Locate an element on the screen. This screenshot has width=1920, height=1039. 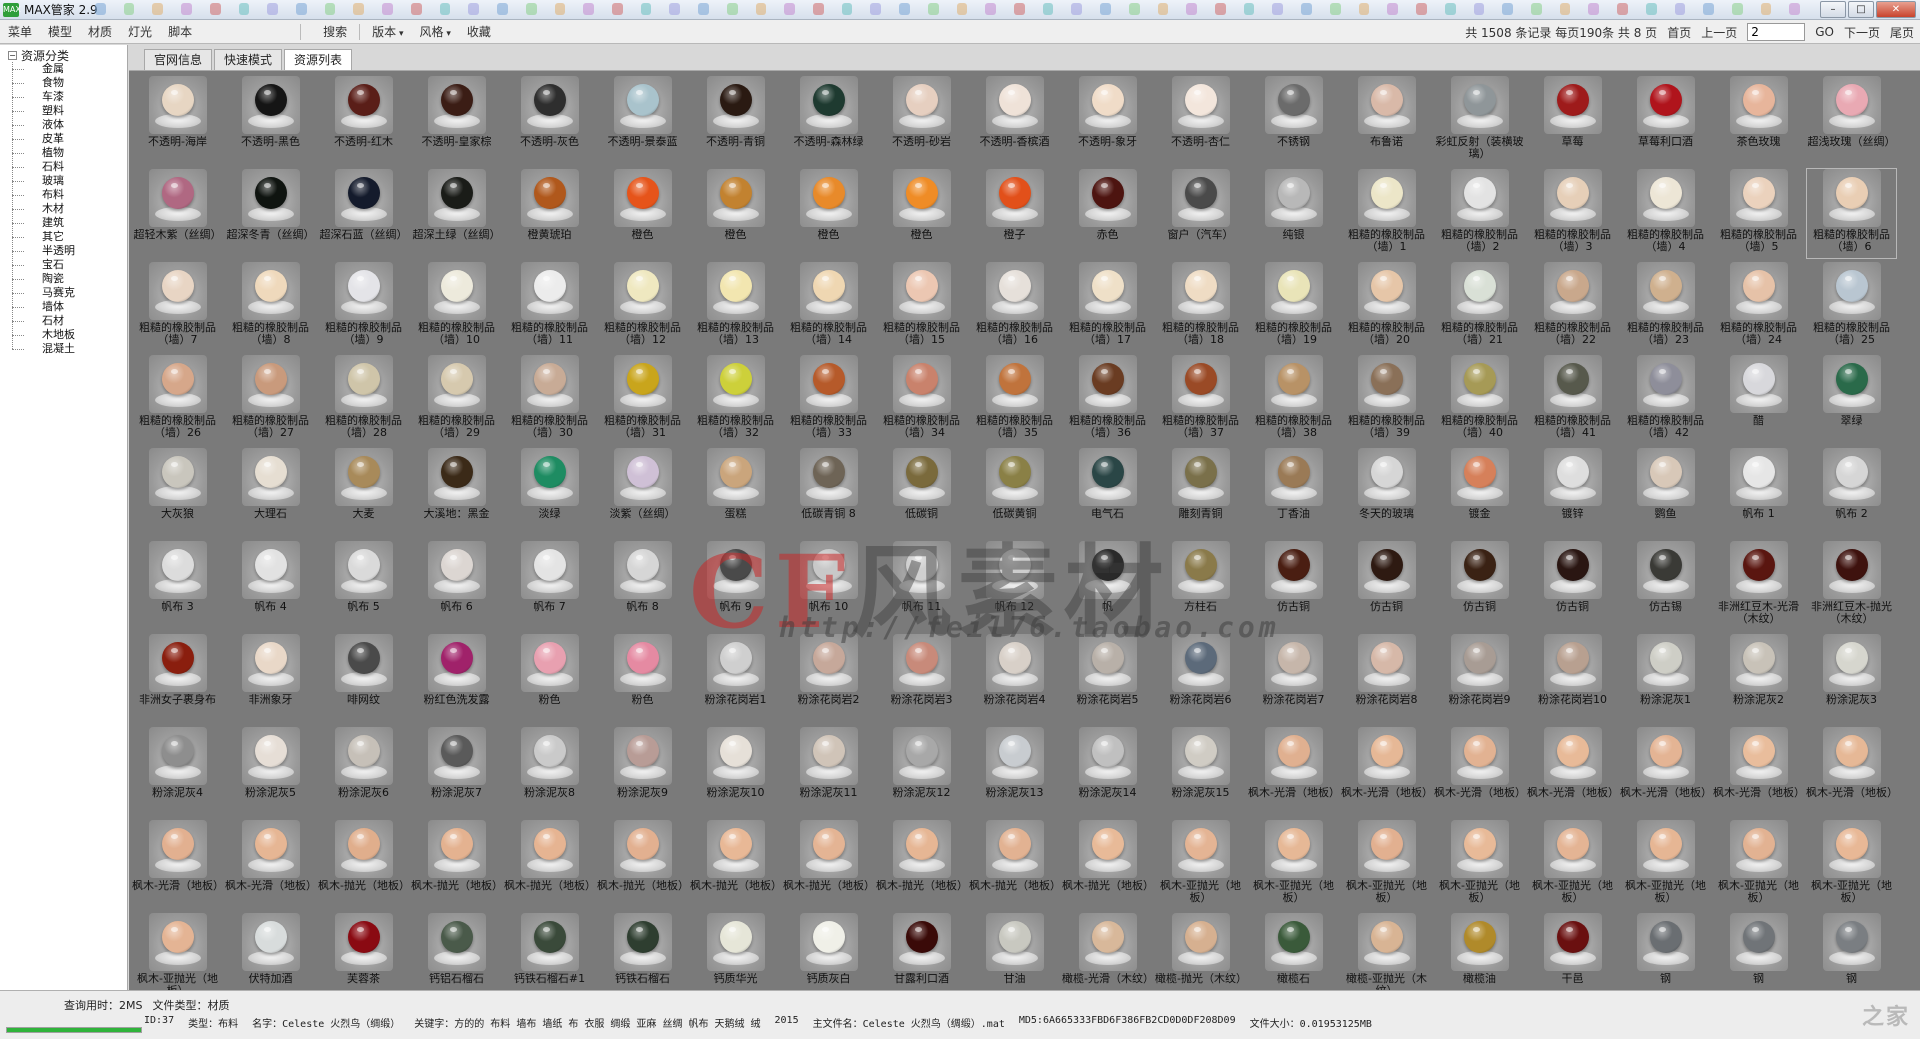
material-item: 帆布 10 is located at coordinates (828, 585).